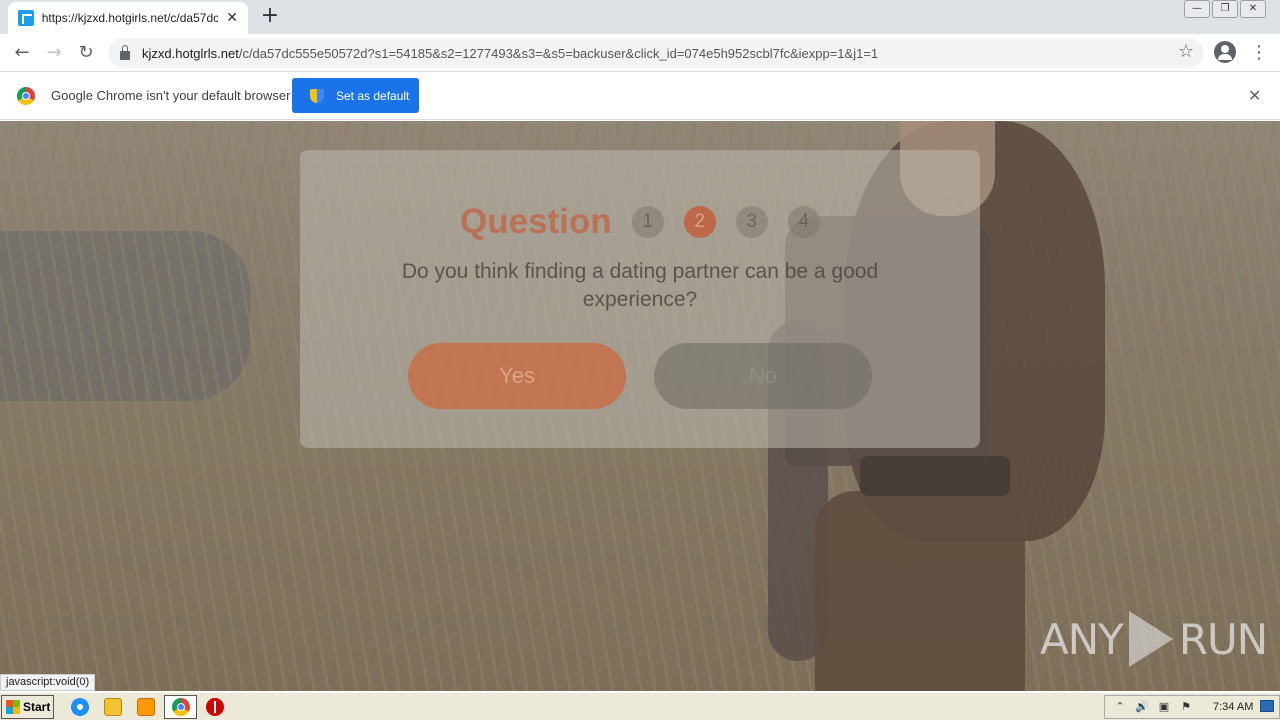  Describe the element at coordinates (647, 222) in the screenshot. I see `step-indicator-1: 1` at that location.